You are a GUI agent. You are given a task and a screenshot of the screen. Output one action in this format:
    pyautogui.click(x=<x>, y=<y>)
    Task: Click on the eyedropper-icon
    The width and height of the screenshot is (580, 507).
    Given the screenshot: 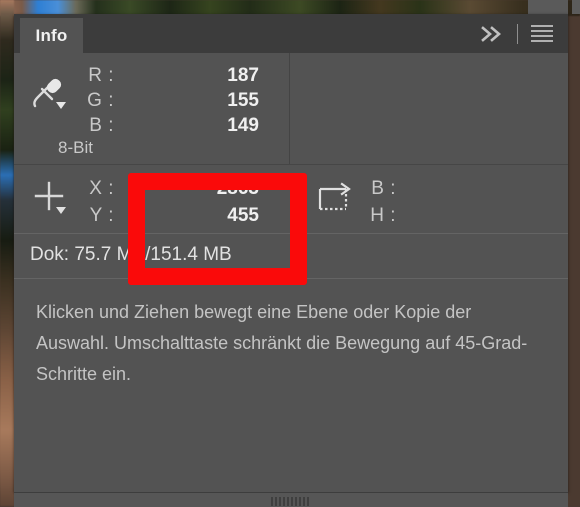 What is the action you would take?
    pyautogui.click(x=49, y=95)
    